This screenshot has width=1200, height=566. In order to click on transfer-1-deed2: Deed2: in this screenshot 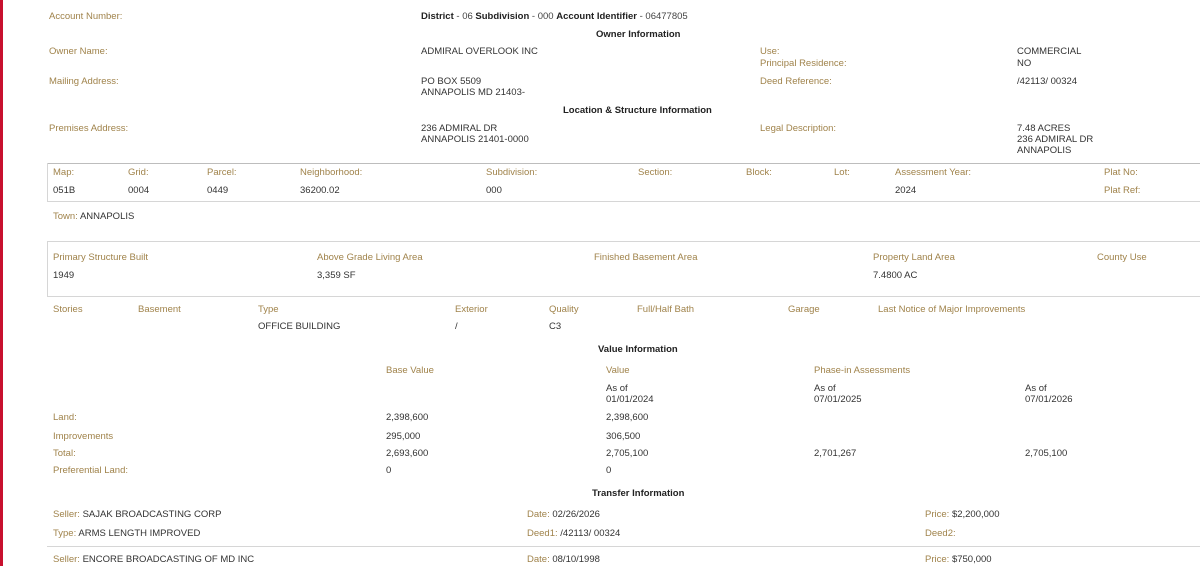, I will do `click(940, 533)`.